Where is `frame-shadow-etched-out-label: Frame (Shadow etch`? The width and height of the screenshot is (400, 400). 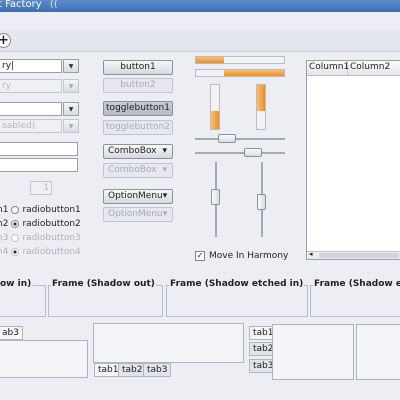
frame-shadow-etched-out-label: Frame (Shadow etch is located at coordinates (356, 284).